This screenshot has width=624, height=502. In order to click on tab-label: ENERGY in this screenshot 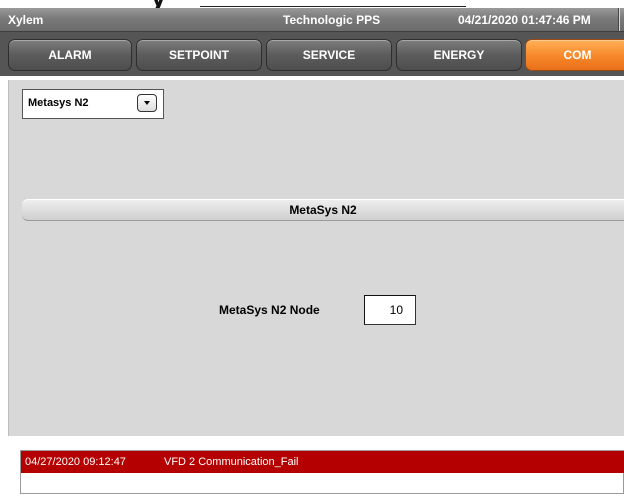, I will do `click(459, 55)`.